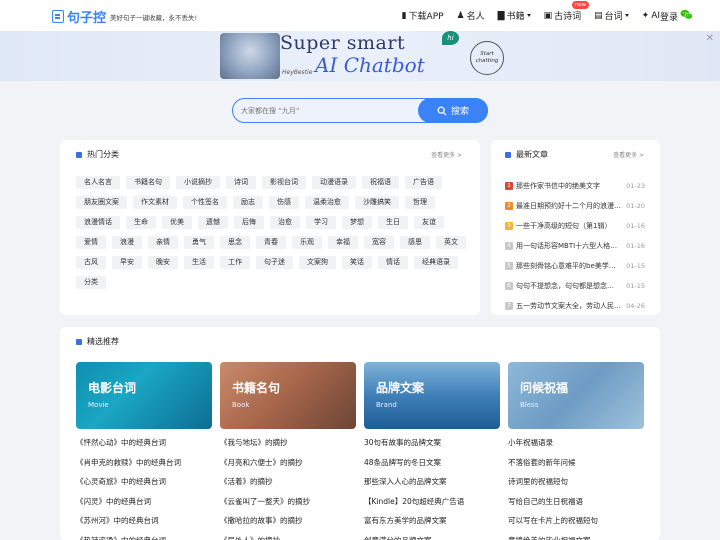 The width and height of the screenshot is (720, 540). What do you see at coordinates (274, 262) in the screenshot?
I see `category-tag: 句子迷` at bounding box center [274, 262].